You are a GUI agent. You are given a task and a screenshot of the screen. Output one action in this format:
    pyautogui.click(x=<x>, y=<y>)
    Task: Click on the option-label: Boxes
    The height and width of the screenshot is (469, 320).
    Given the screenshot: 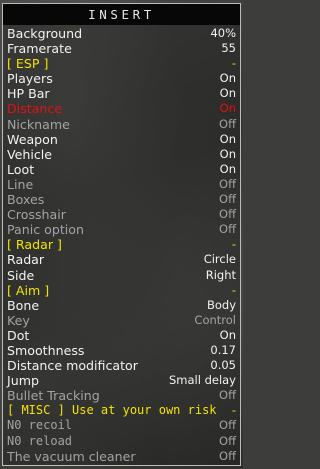 What is the action you would take?
    pyautogui.click(x=26, y=200)
    